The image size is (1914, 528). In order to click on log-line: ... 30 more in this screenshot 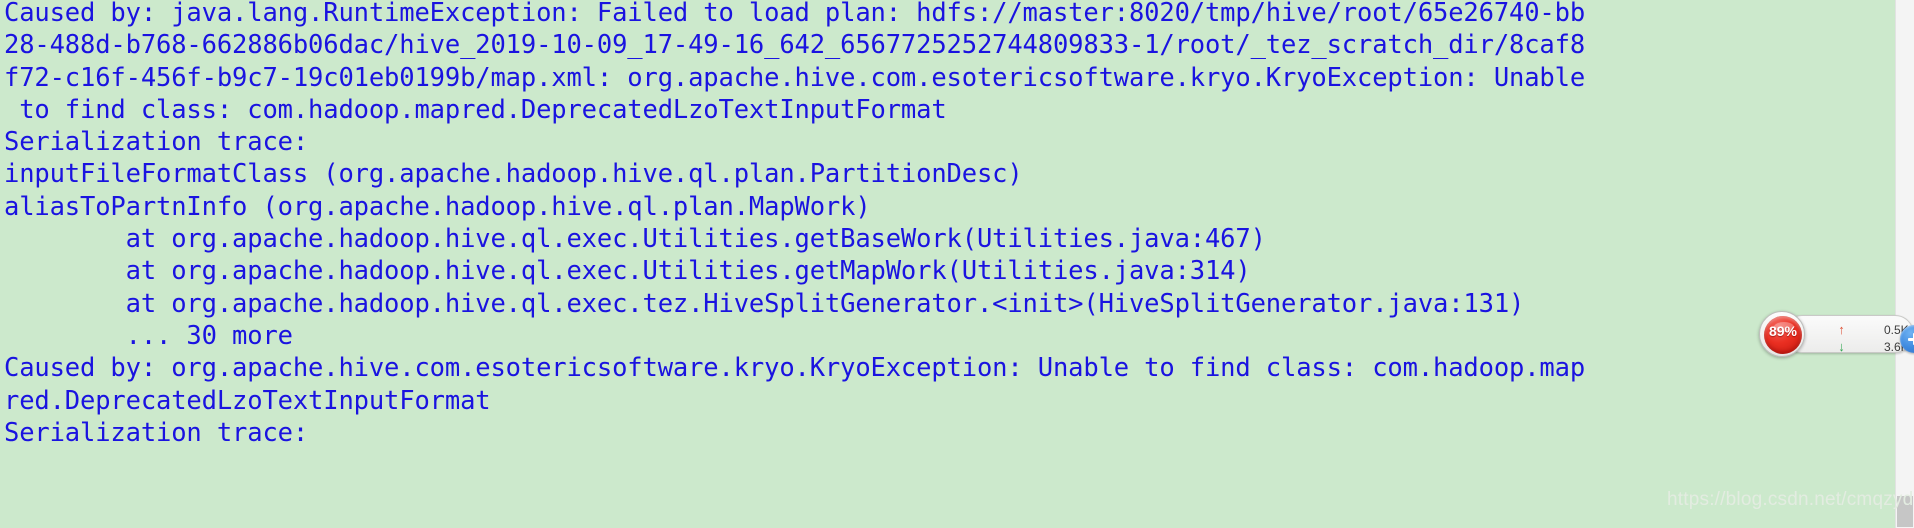, I will do `click(148, 335)`.